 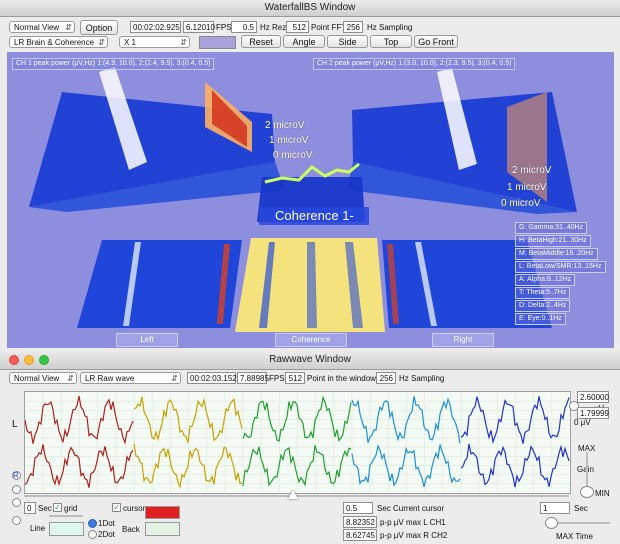 I want to click on sampling-label: Hz Sampling, so click(x=390, y=27).